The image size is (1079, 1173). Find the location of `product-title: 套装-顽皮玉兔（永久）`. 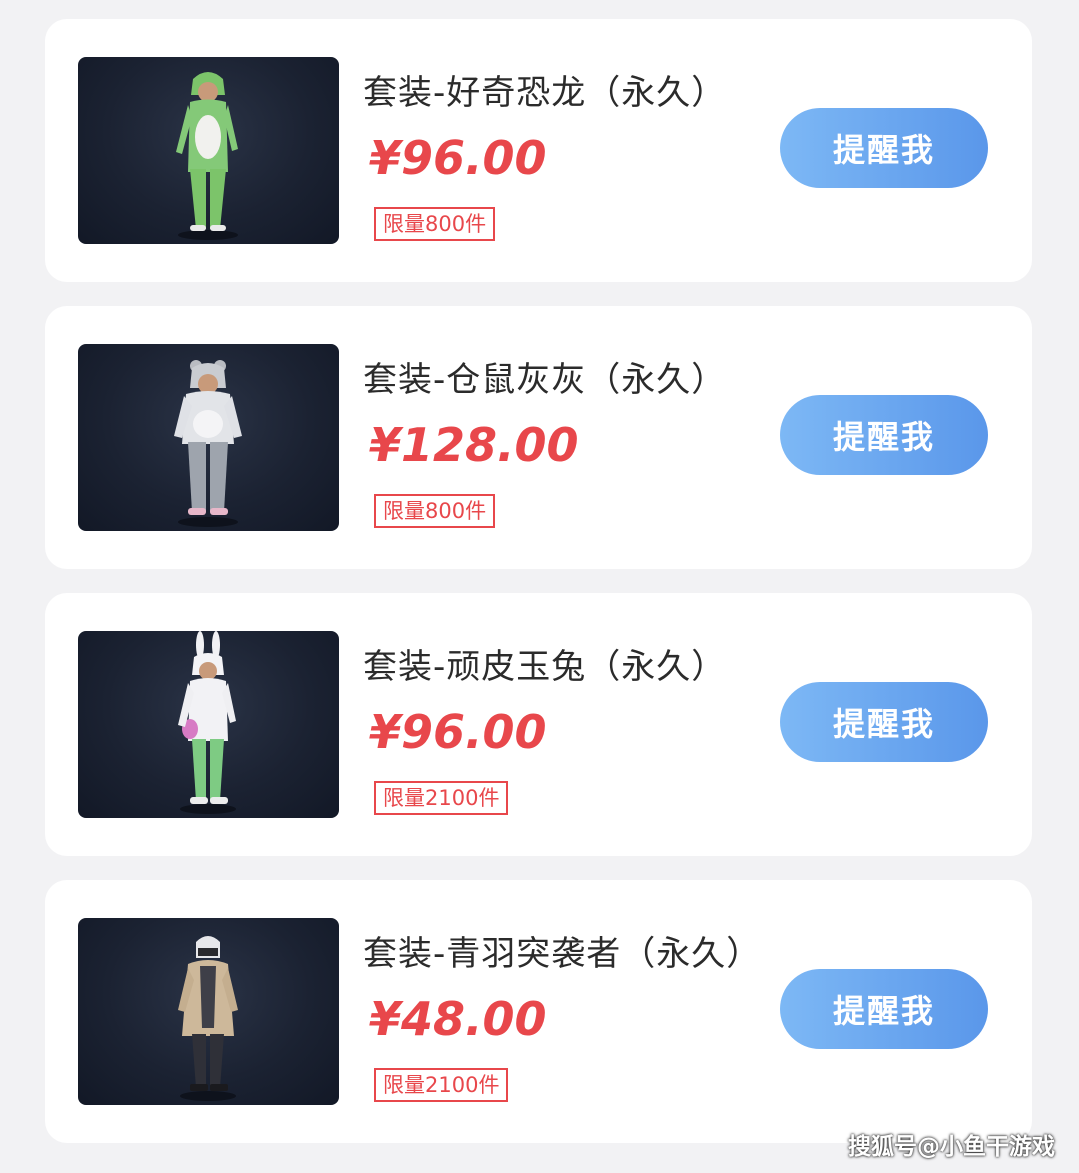

product-title: 套装-顽皮玉兔（永久） is located at coordinates (545, 667).